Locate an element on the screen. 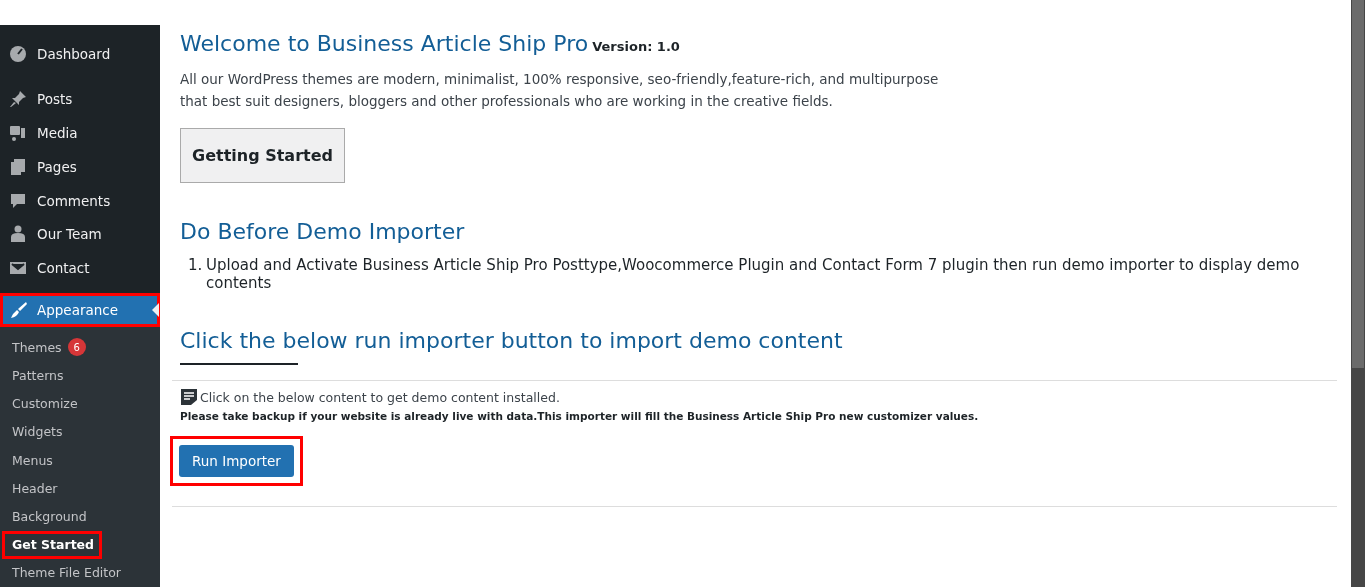  submenu-item: Get Started is located at coordinates (52, 544).